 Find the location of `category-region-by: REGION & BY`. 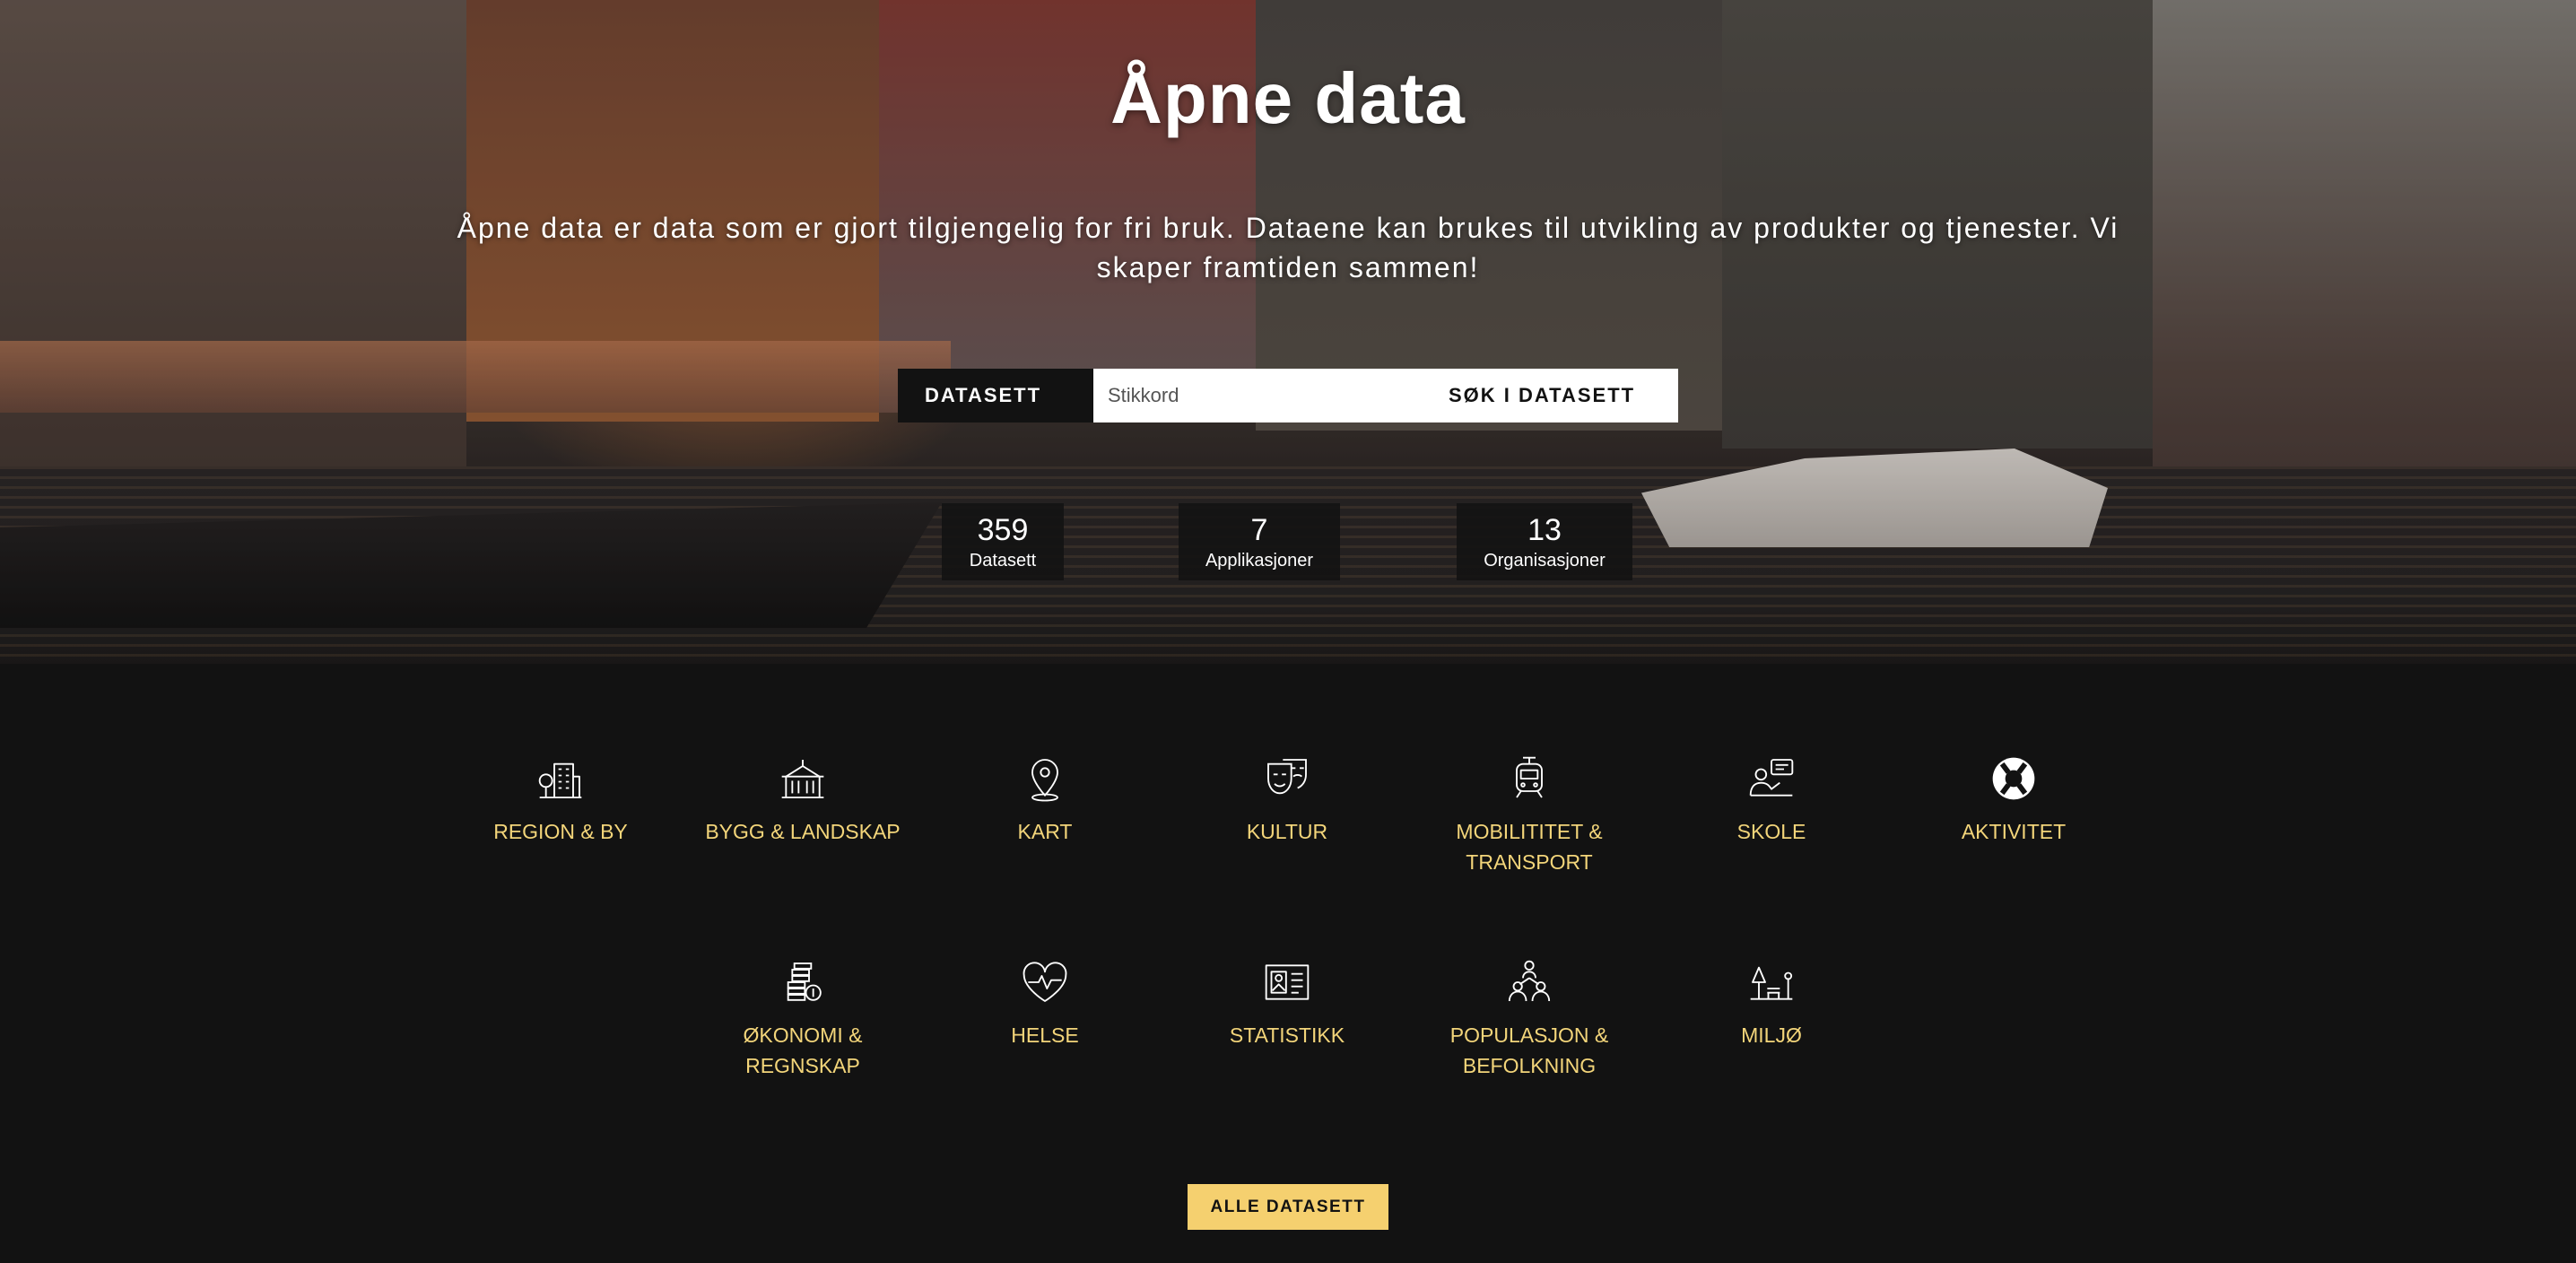

category-region-by: REGION & BY is located at coordinates (560, 800).